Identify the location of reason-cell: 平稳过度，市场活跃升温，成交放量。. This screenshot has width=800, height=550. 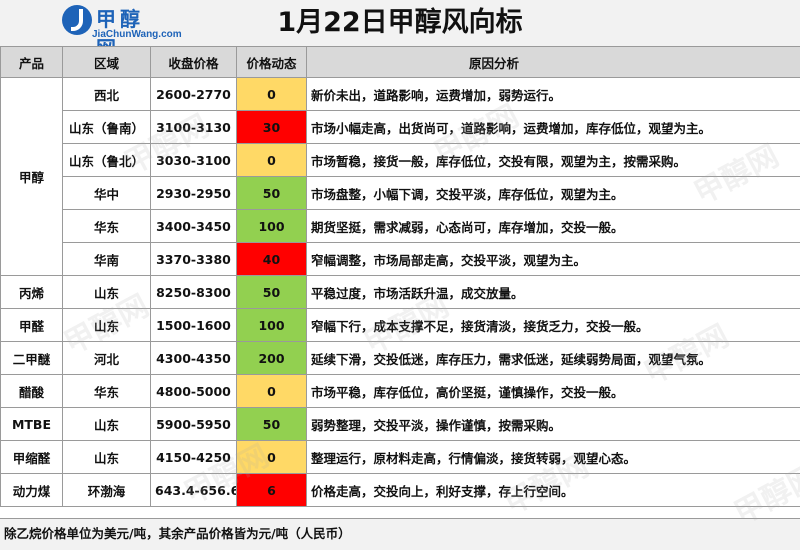
(553, 292).